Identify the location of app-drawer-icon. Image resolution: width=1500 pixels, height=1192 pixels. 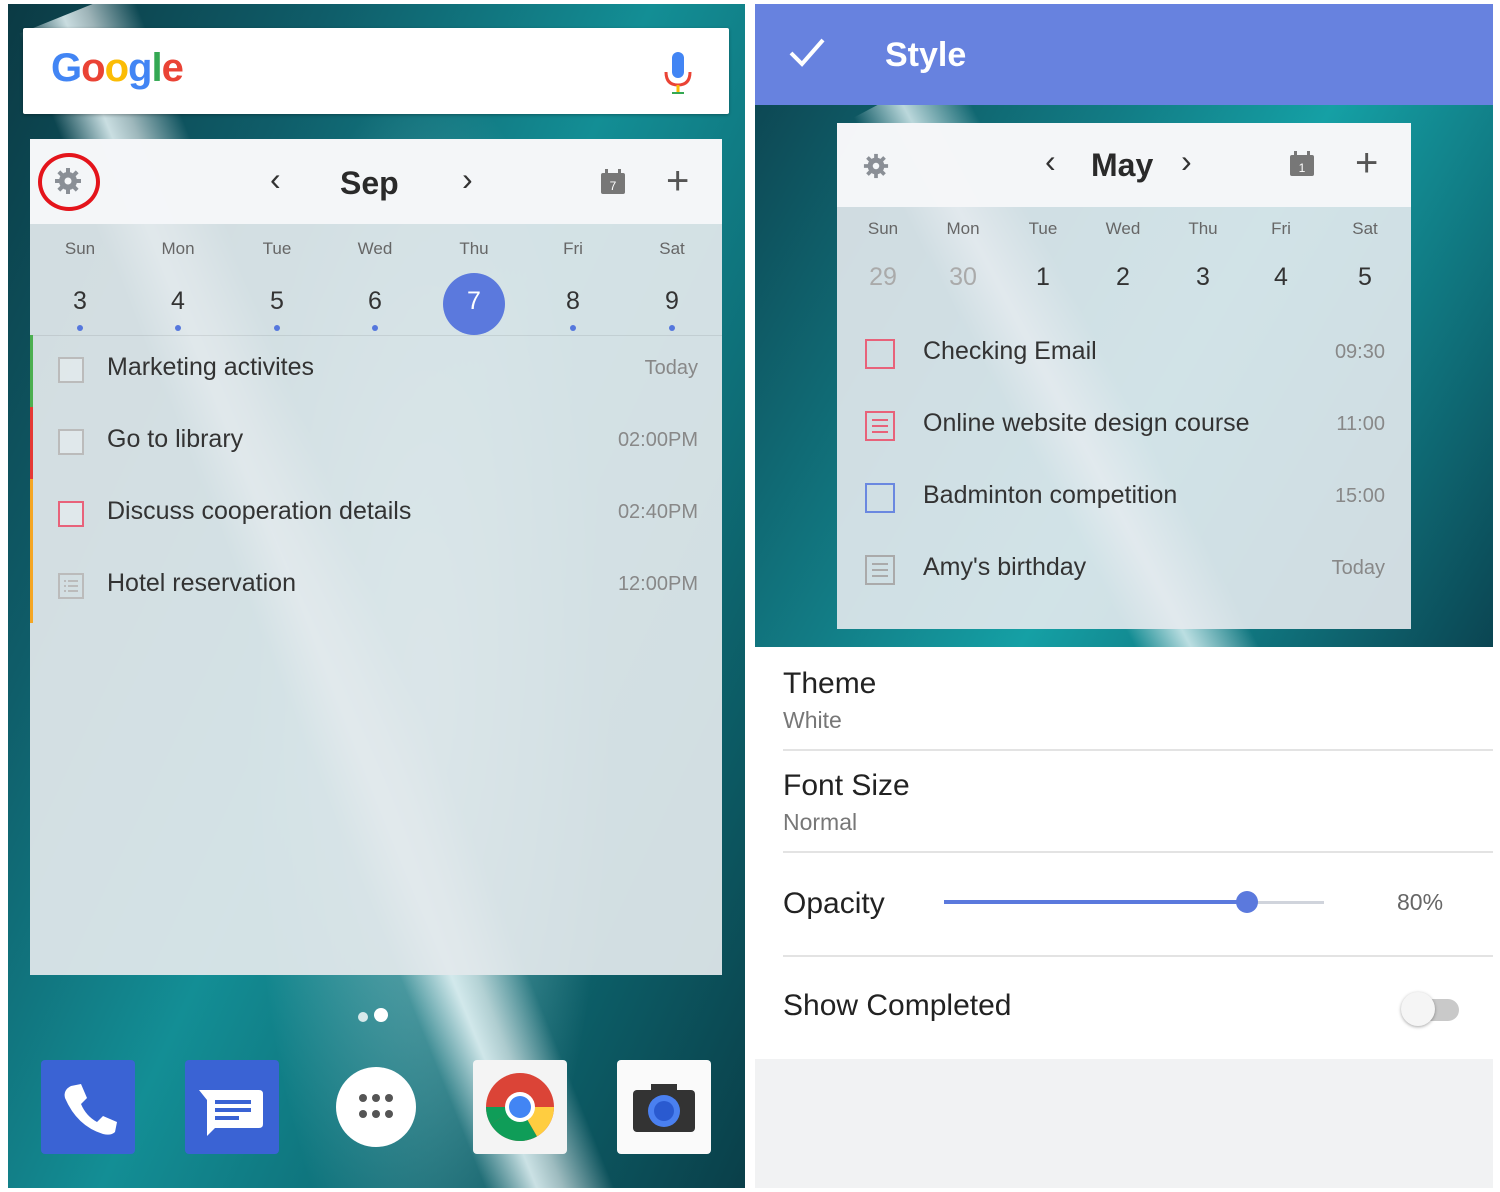
(376, 1107).